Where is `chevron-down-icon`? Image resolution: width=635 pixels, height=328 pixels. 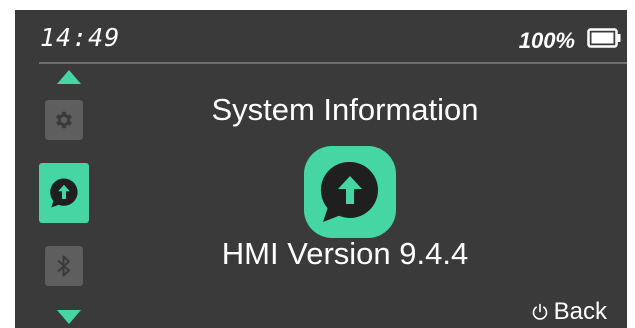
chevron-down-icon is located at coordinates (69, 317).